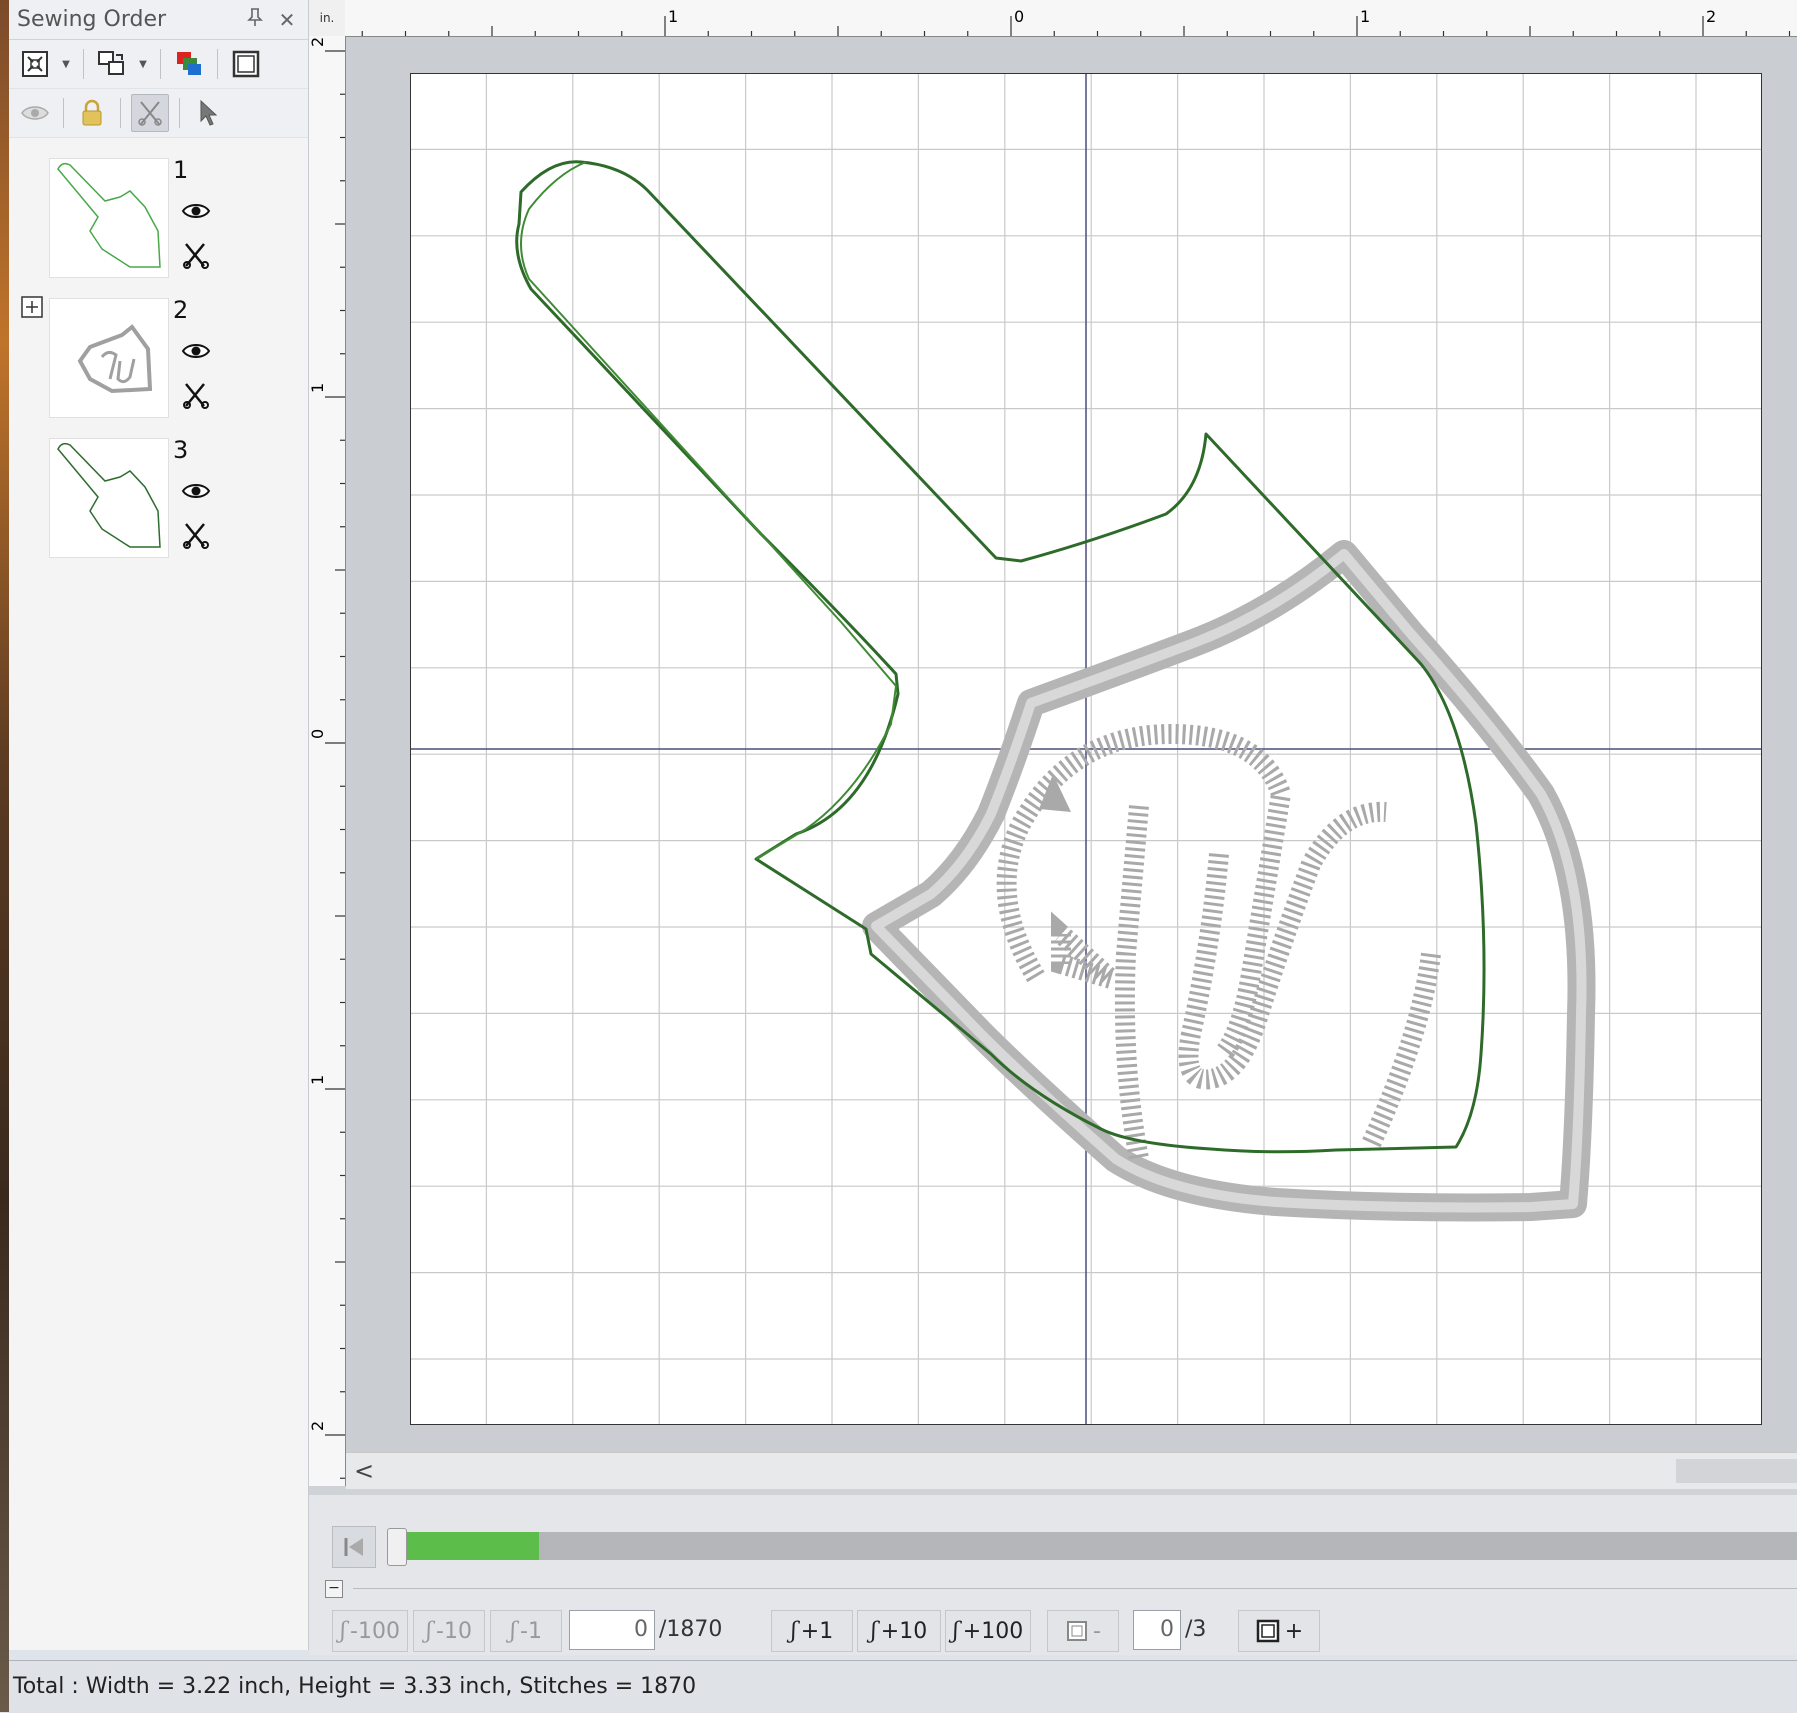  What do you see at coordinates (1157, 1630) in the screenshot?
I see `current-color-input: 0` at bounding box center [1157, 1630].